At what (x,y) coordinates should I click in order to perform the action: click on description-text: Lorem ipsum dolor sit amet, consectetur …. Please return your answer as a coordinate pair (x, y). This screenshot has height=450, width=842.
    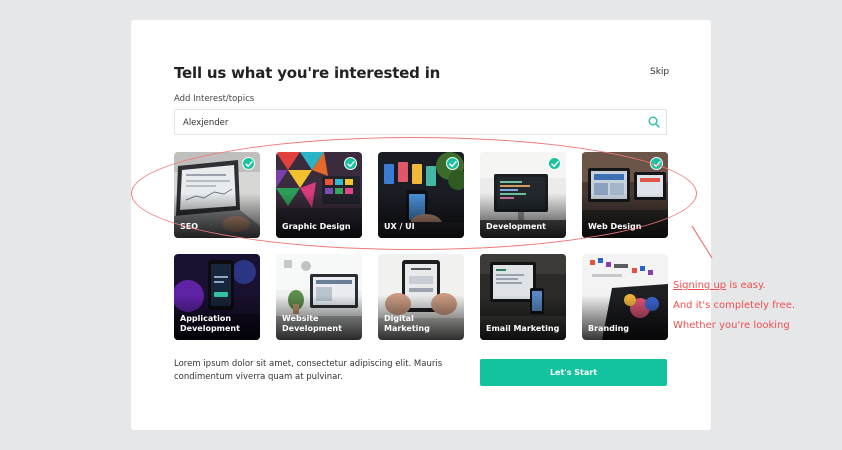
    Looking at the image, I should click on (308, 370).